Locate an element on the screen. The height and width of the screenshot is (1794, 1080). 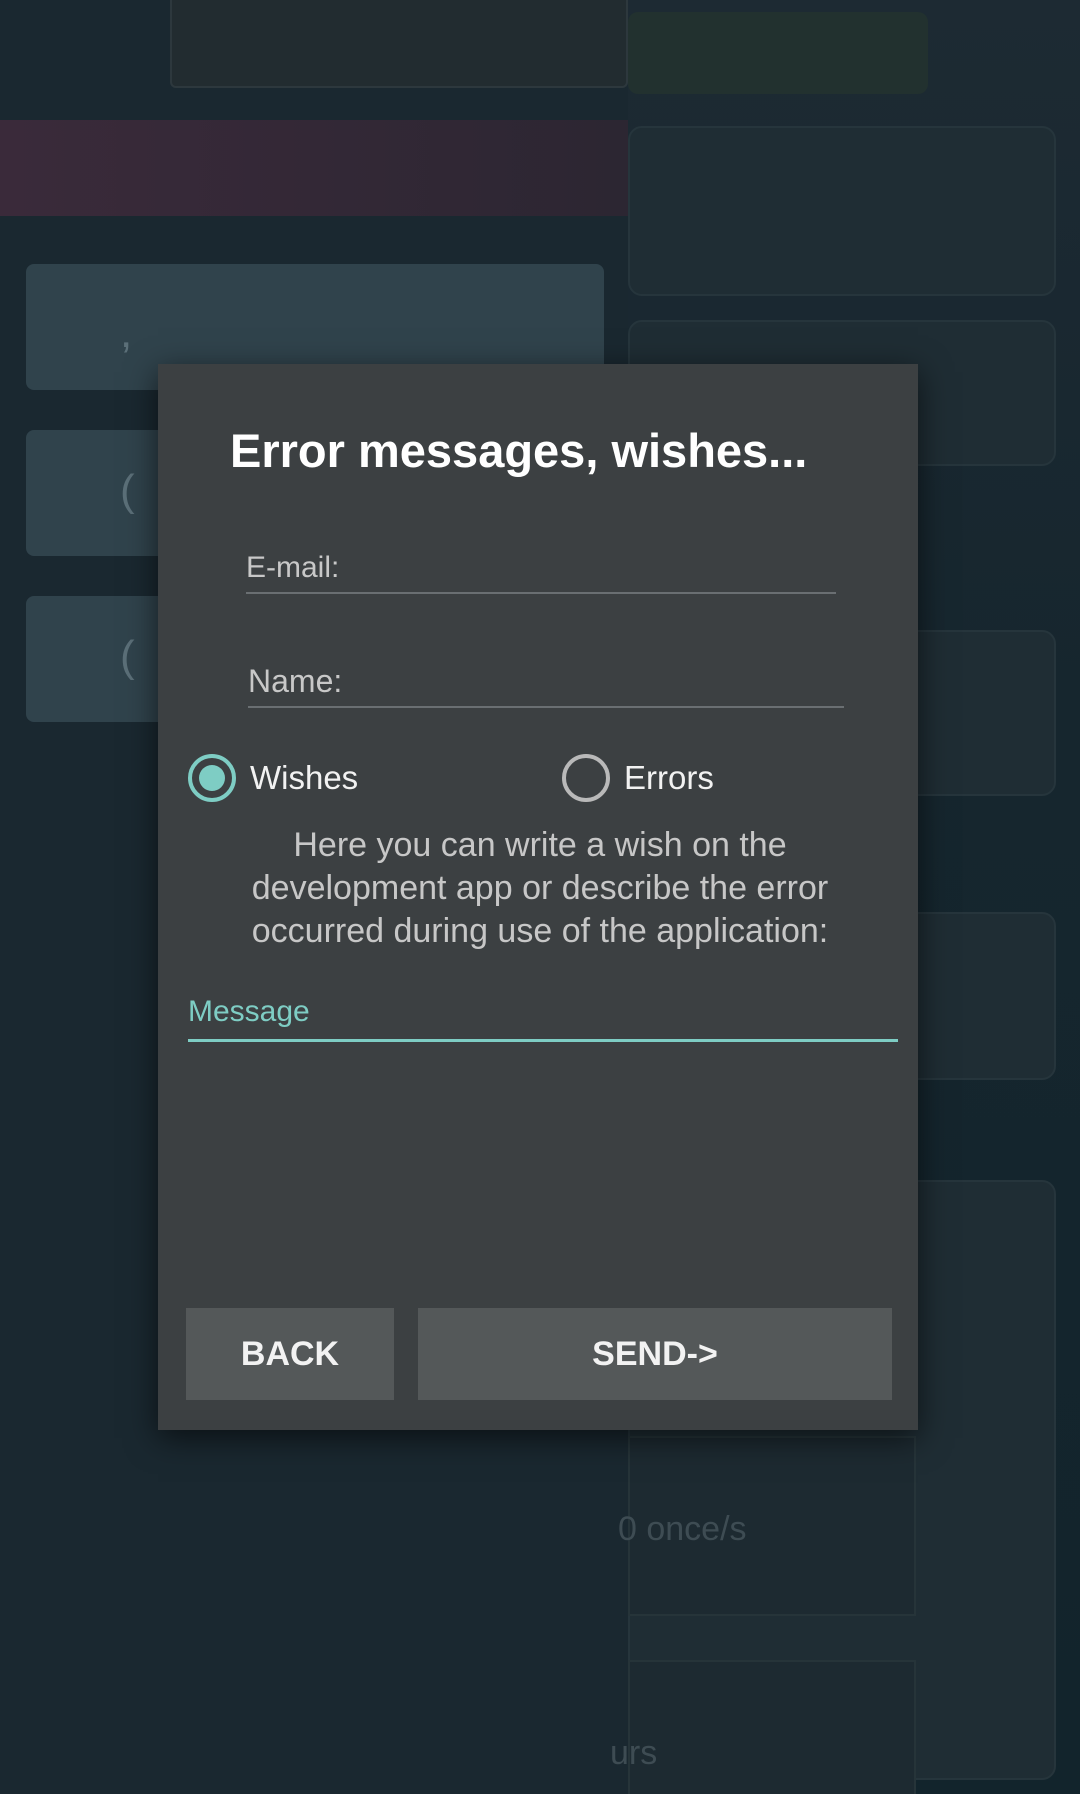
radio-unchecked-icon is located at coordinates (586, 778).